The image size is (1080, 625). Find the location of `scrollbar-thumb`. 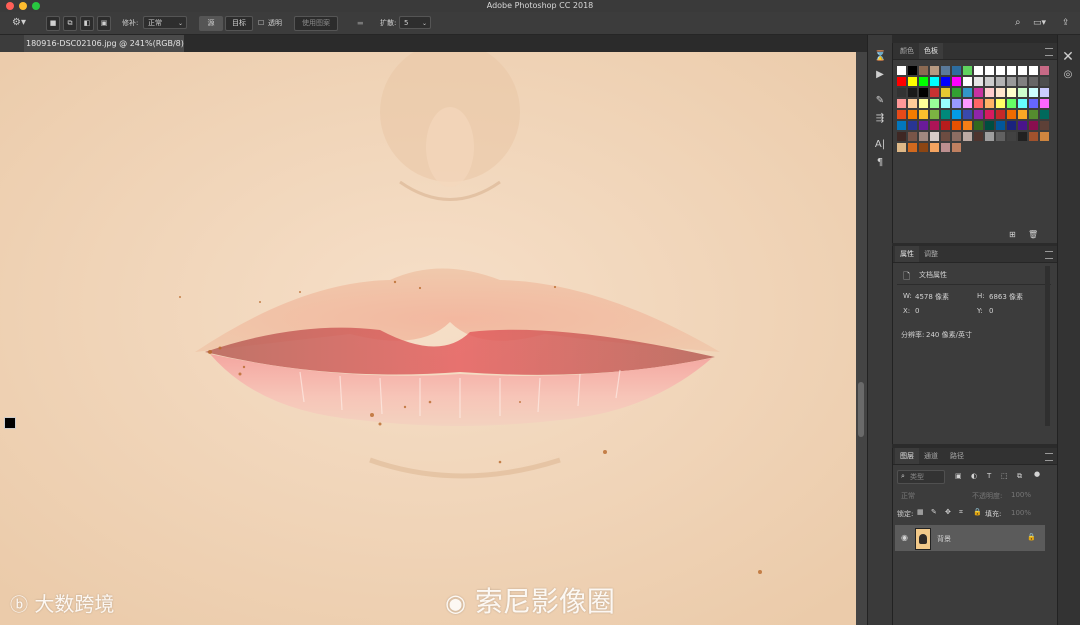

scrollbar-thumb is located at coordinates (861, 409).